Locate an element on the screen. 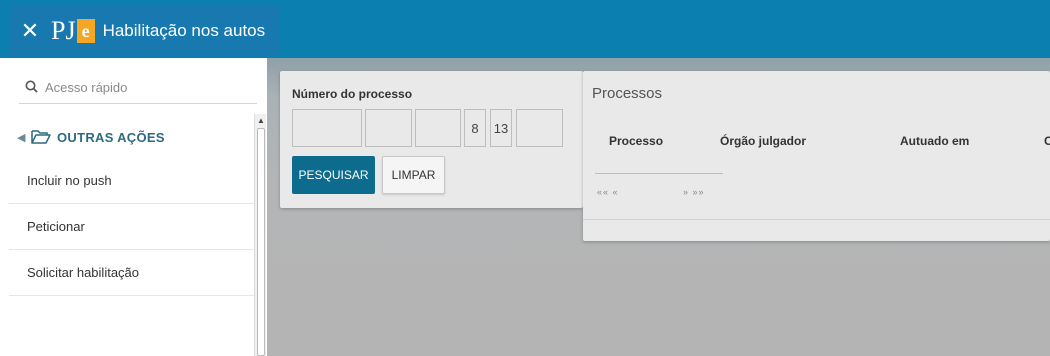 This screenshot has width=1050, height=356. search-input: Acesso rápido is located at coordinates (86, 87).